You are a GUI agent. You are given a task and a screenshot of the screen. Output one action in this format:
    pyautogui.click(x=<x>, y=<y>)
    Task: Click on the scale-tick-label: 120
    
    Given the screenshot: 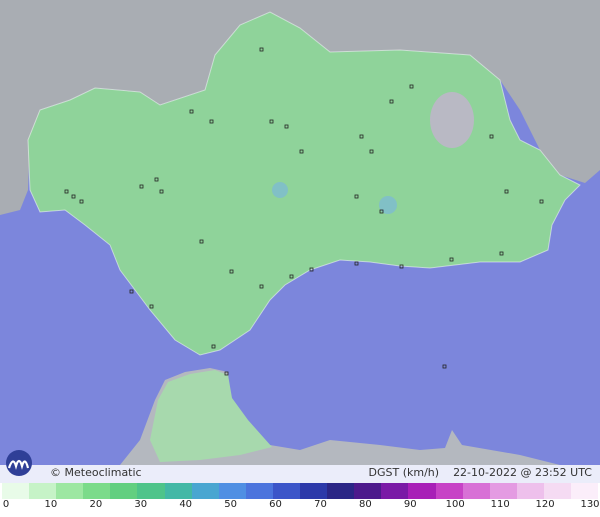 What is the action you would take?
    pyautogui.click(x=545, y=504)
    